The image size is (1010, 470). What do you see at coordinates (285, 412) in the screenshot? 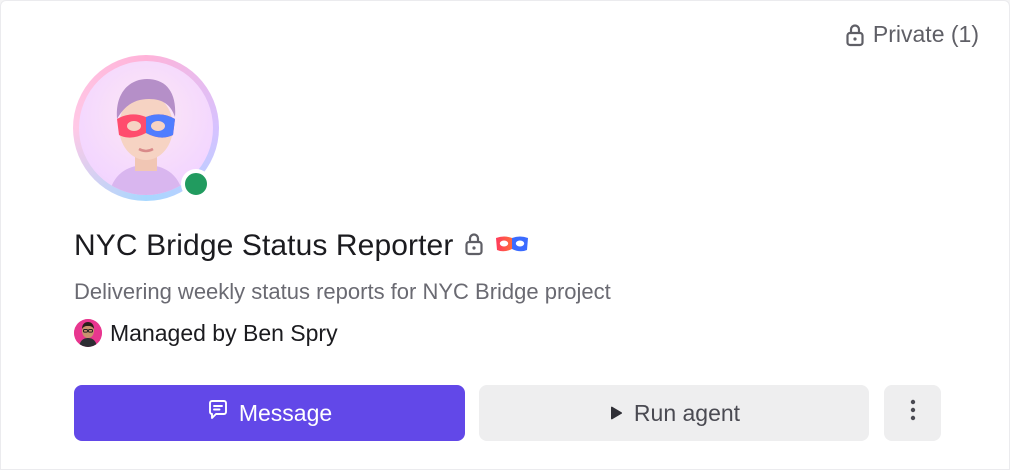
I see `message-button-label: Message` at bounding box center [285, 412].